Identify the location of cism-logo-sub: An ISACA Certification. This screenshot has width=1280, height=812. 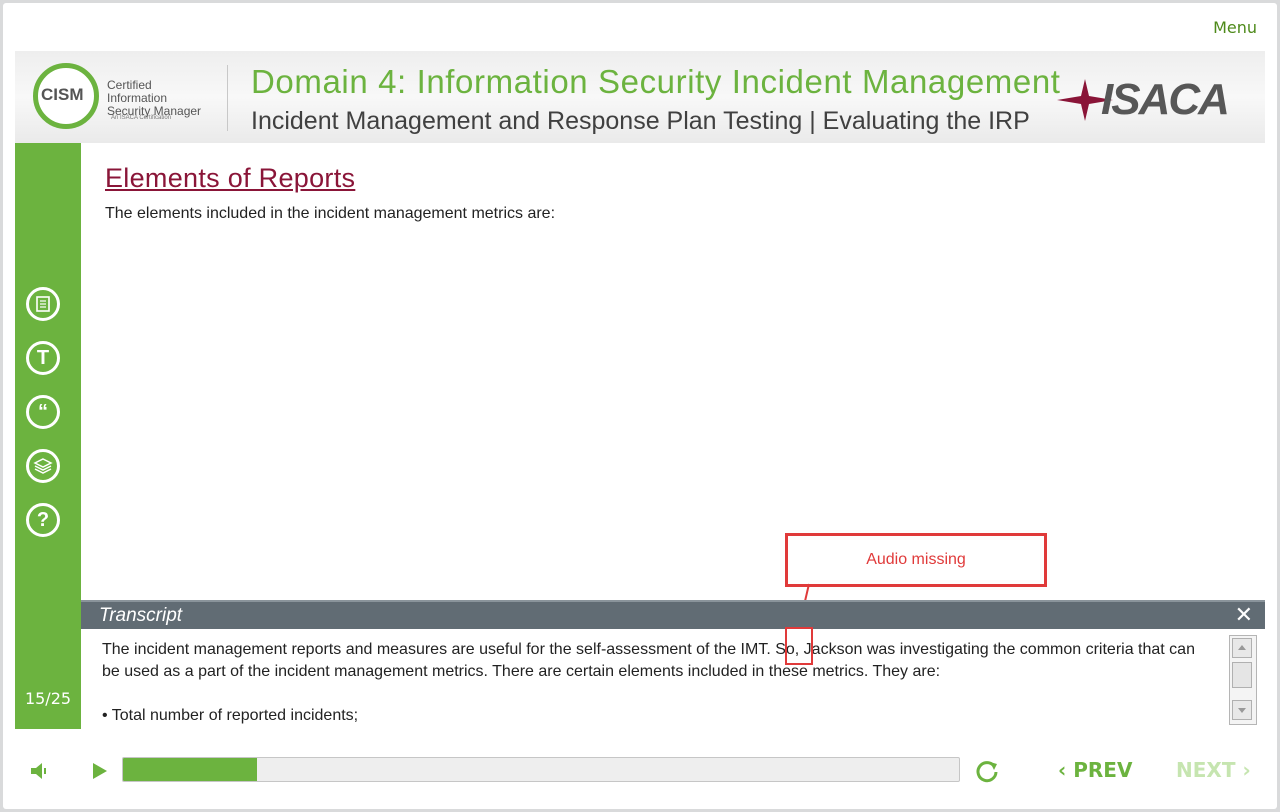
(141, 118).